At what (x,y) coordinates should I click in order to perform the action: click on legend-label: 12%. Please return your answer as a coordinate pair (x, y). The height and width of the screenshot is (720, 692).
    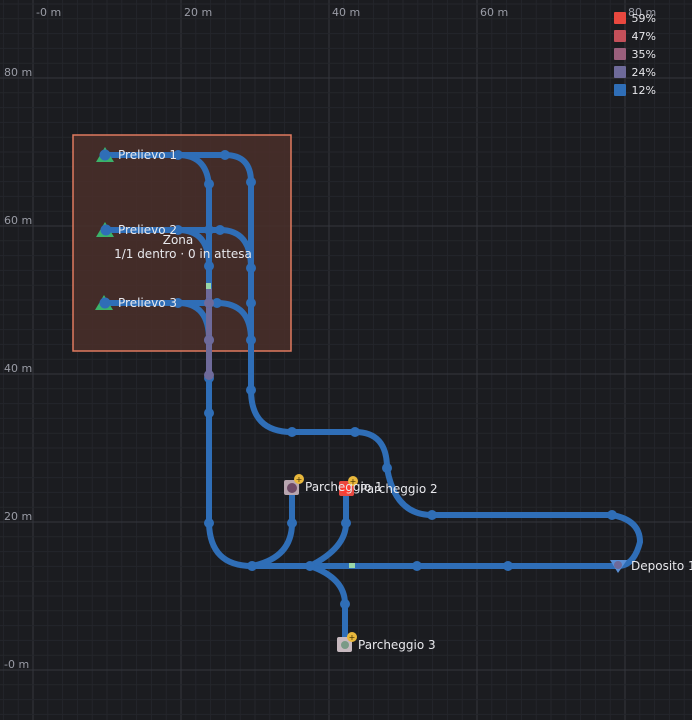
    Looking at the image, I should click on (643, 90).